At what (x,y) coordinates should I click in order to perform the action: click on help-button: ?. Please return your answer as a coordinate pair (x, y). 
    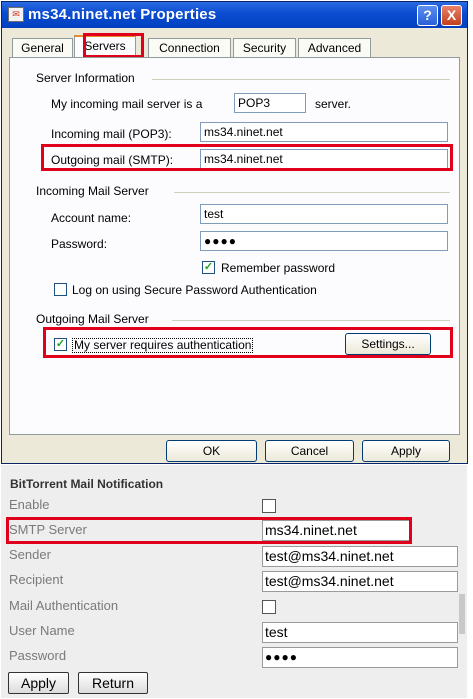
    Looking at the image, I should click on (427, 15).